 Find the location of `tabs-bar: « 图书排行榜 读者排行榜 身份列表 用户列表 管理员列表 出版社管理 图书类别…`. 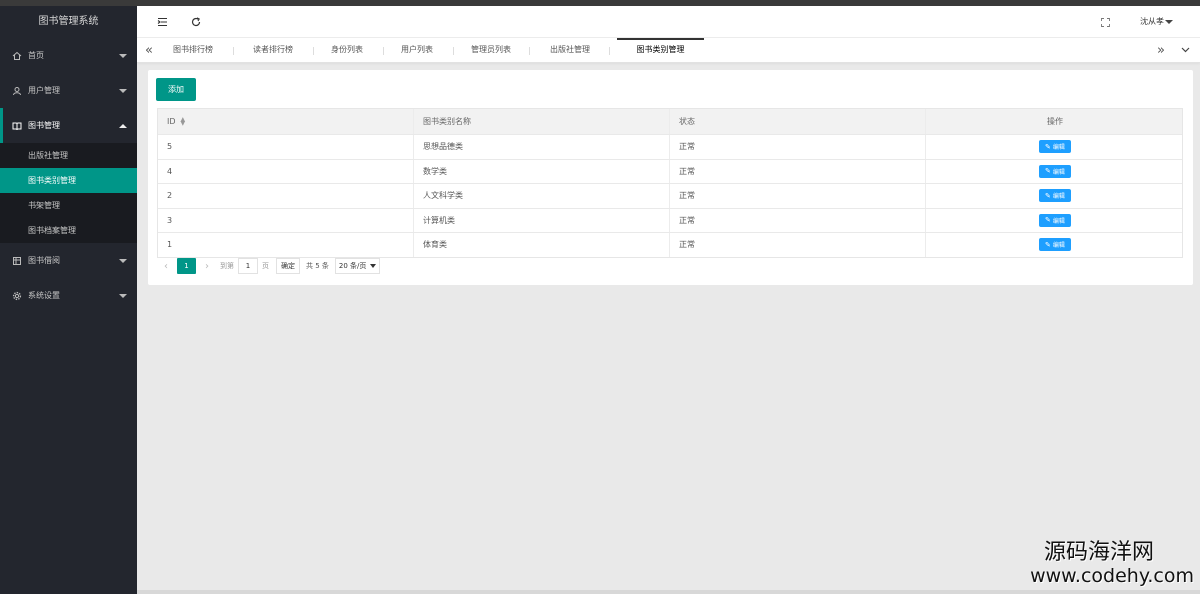

tabs-bar: « 图书排行榜 读者排行榜 身份列表 用户列表 管理员列表 出版社管理 图书类别… is located at coordinates (668, 50).